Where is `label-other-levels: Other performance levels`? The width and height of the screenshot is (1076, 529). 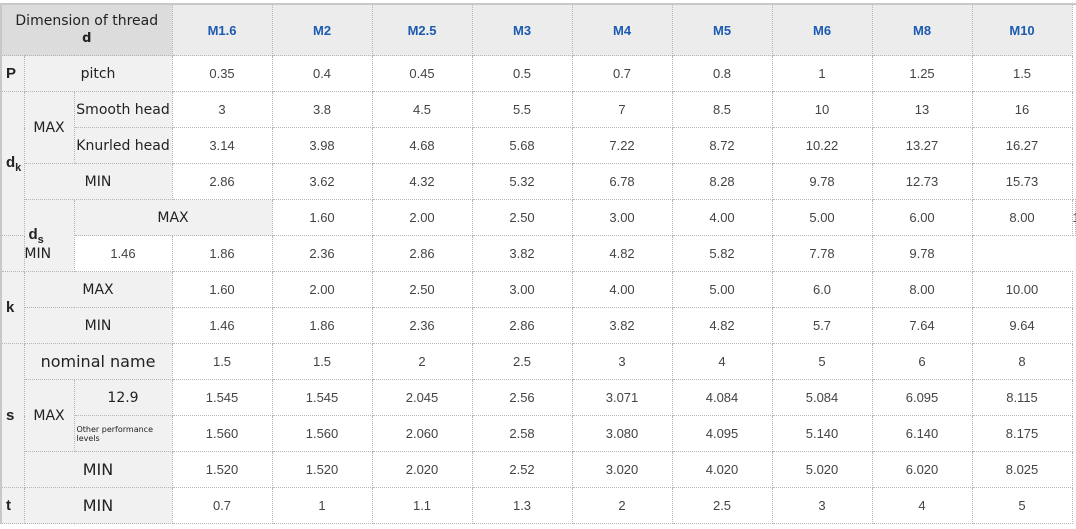 label-other-levels: Other performance levels is located at coordinates (123, 433).